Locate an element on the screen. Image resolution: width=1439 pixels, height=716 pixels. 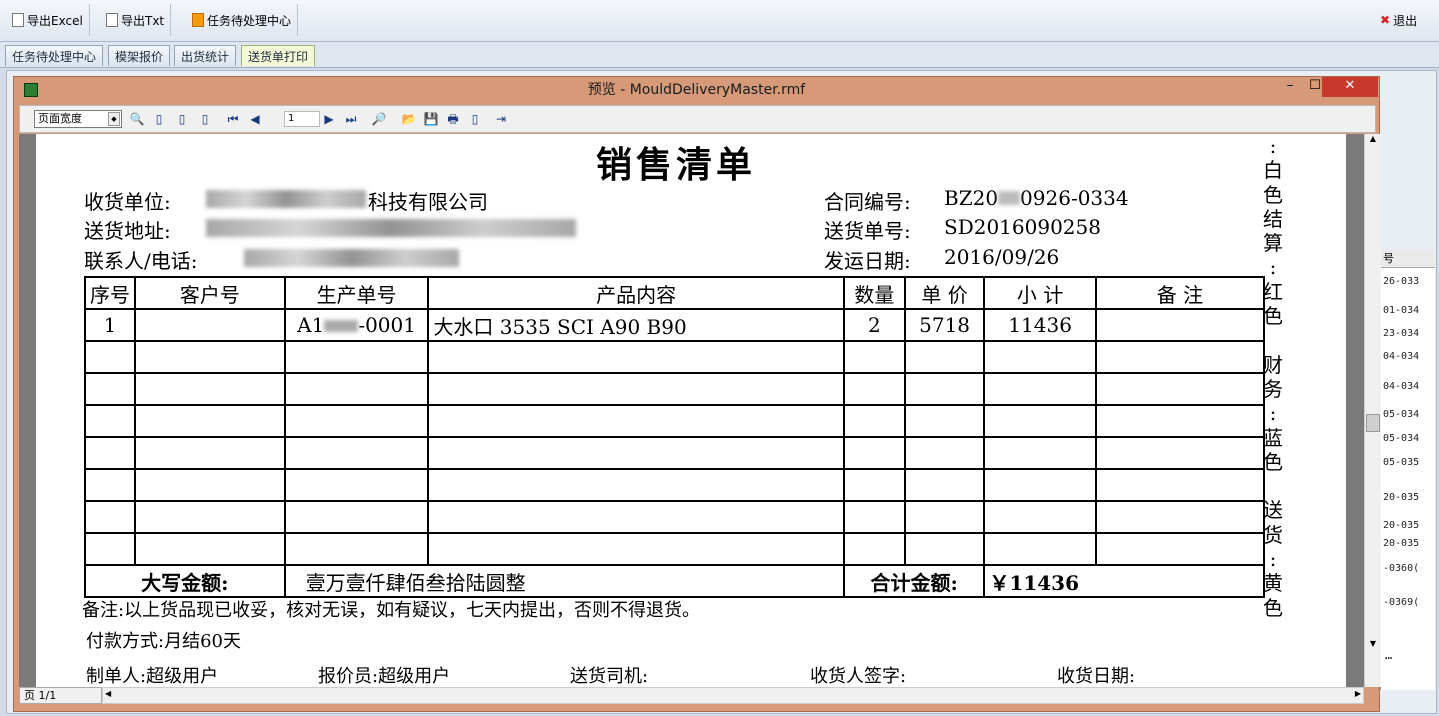
minimize-button: – is located at coordinates (1290, 87).